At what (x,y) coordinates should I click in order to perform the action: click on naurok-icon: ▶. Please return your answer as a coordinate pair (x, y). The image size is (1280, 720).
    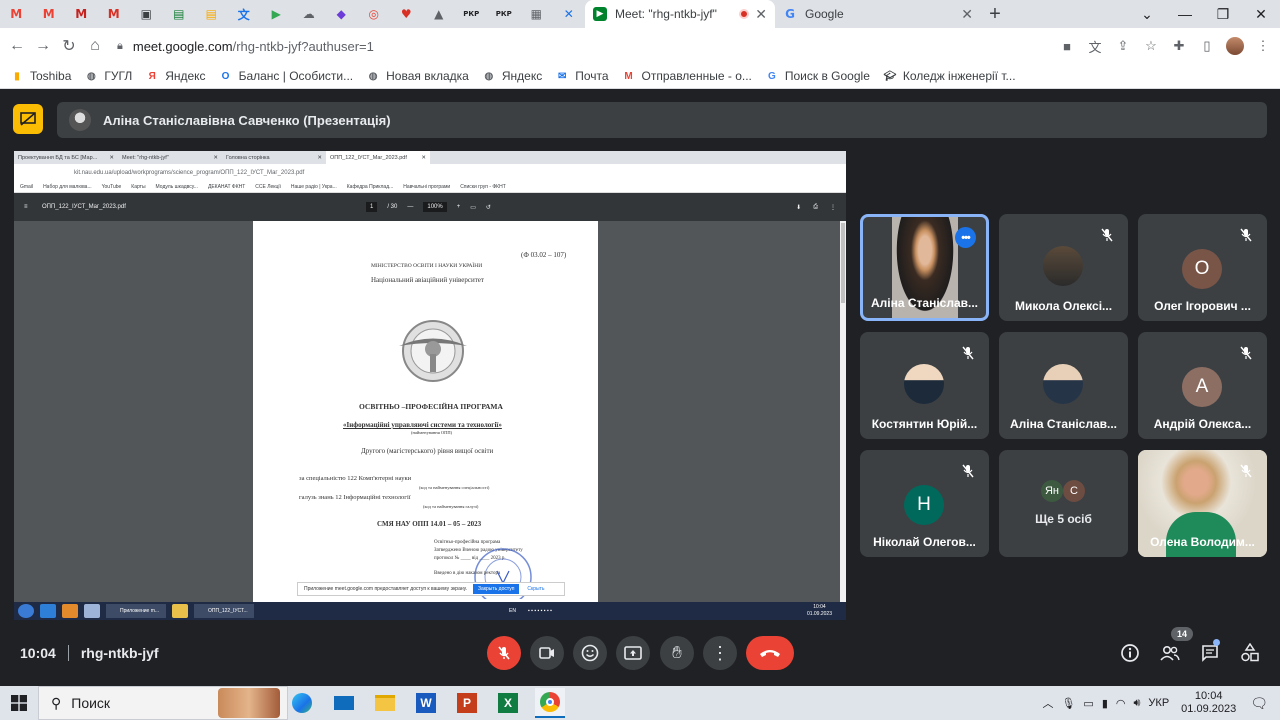
    Looking at the image, I should click on (276, 14).